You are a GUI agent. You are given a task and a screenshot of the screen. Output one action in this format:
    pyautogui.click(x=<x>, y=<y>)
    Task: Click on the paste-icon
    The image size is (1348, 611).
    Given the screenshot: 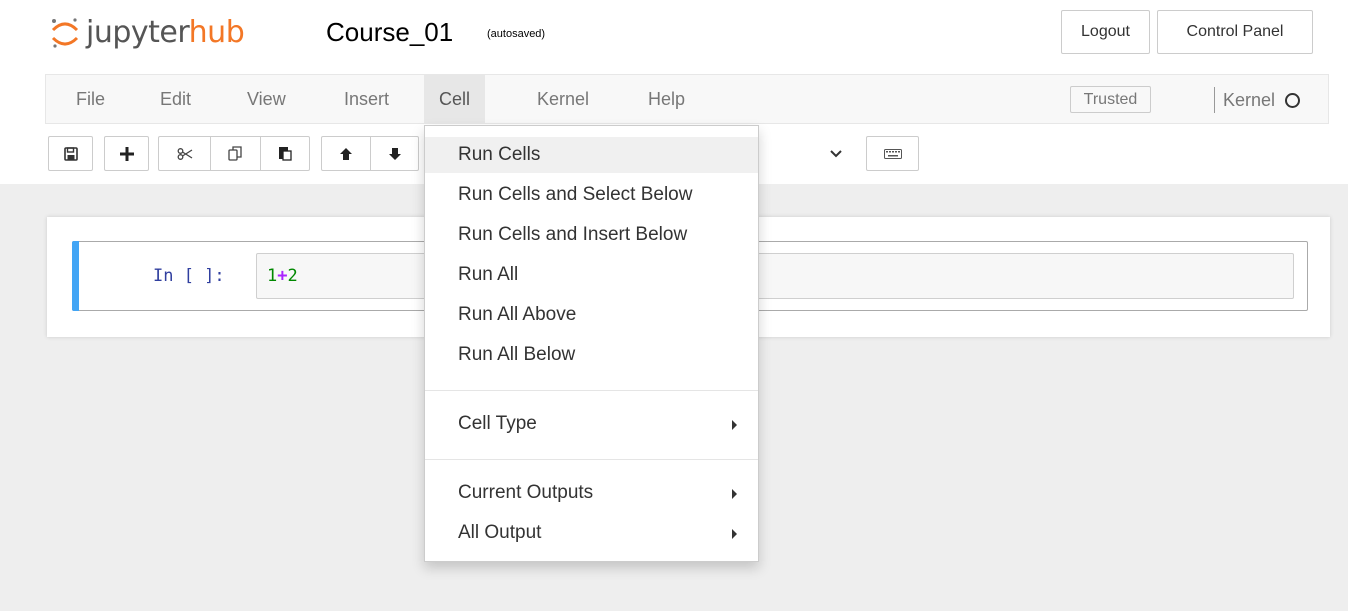 What is the action you would take?
    pyautogui.click(x=285, y=154)
    